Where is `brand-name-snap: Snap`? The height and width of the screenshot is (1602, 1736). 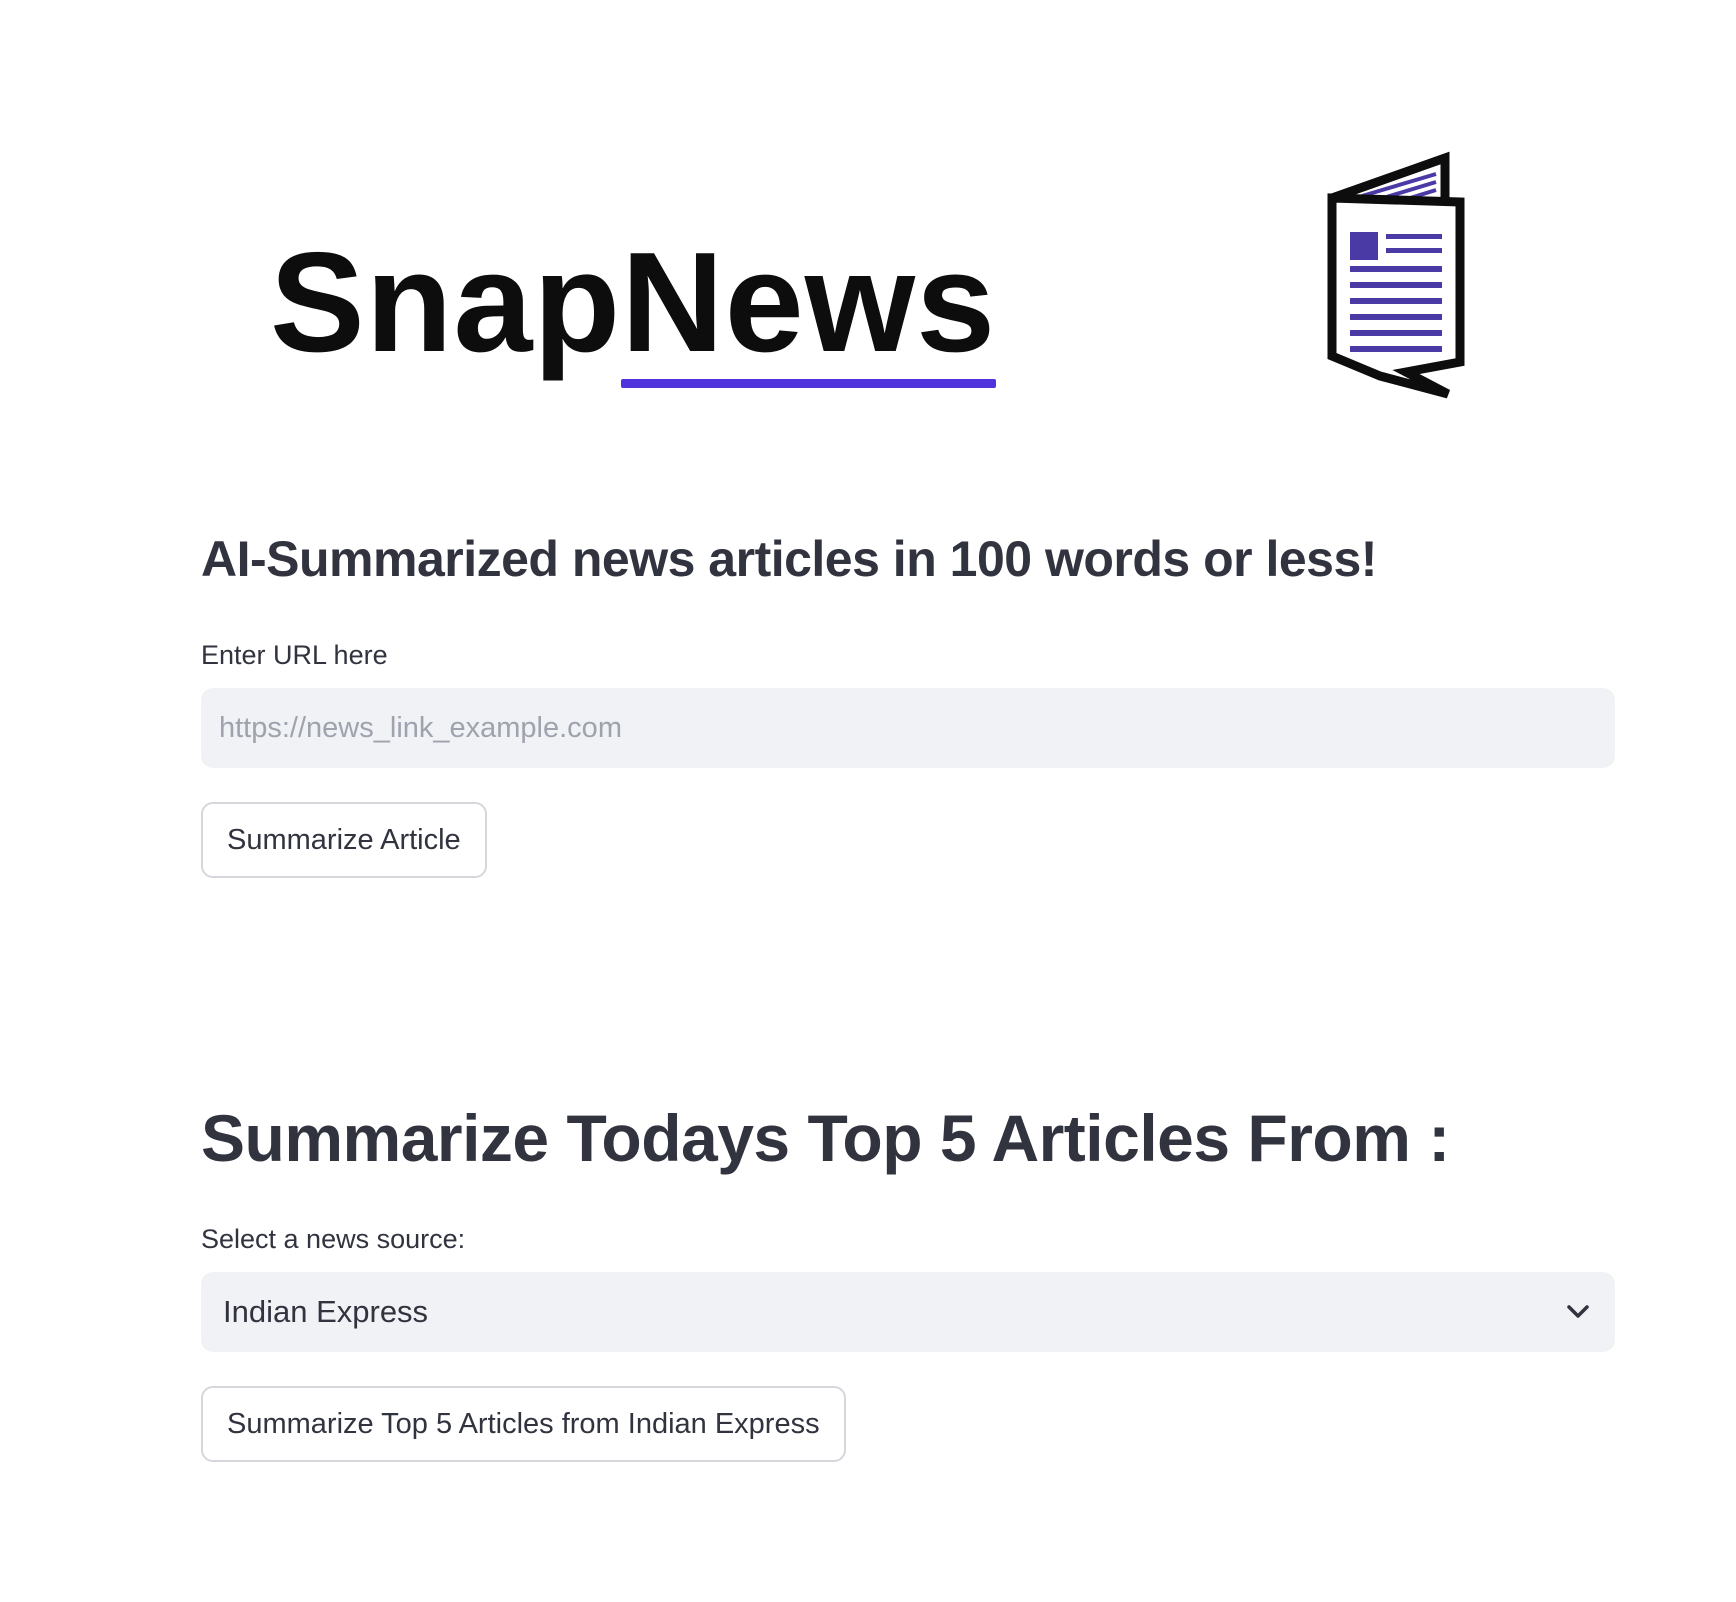 brand-name-snap: Snap is located at coordinates (446, 302).